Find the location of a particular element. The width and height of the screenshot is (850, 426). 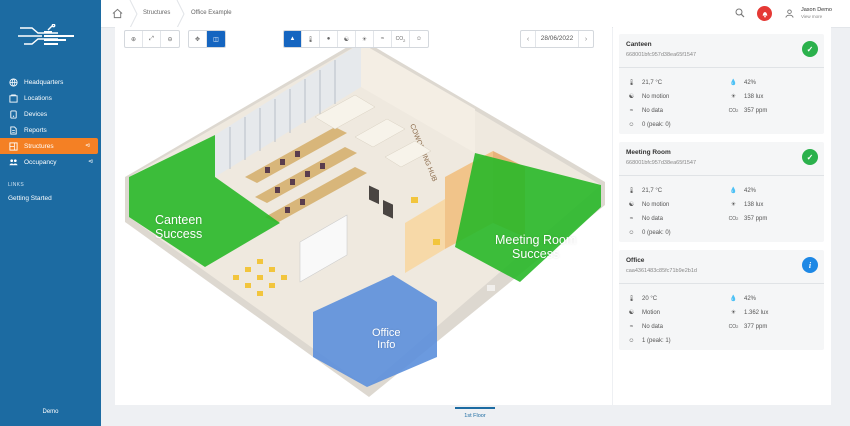

layer-motion-button: ☯ is located at coordinates (347, 39).